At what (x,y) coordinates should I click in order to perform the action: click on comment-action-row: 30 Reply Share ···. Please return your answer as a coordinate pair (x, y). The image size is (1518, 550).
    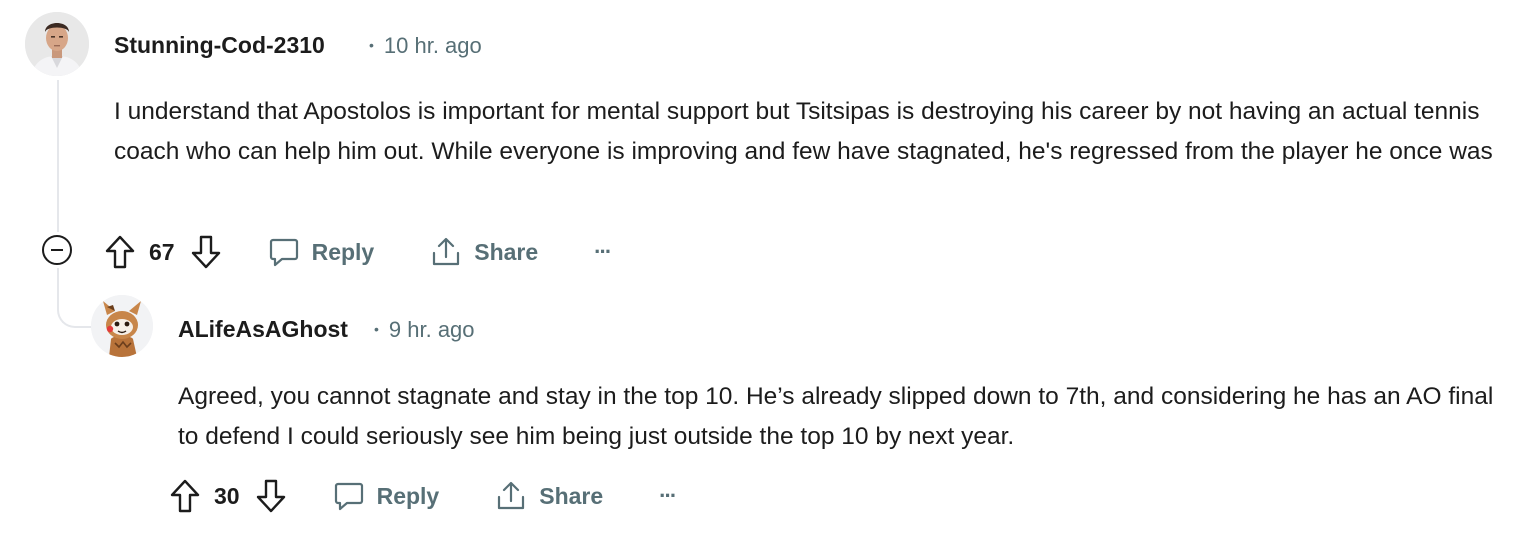
    Looking at the image, I should click on (423, 496).